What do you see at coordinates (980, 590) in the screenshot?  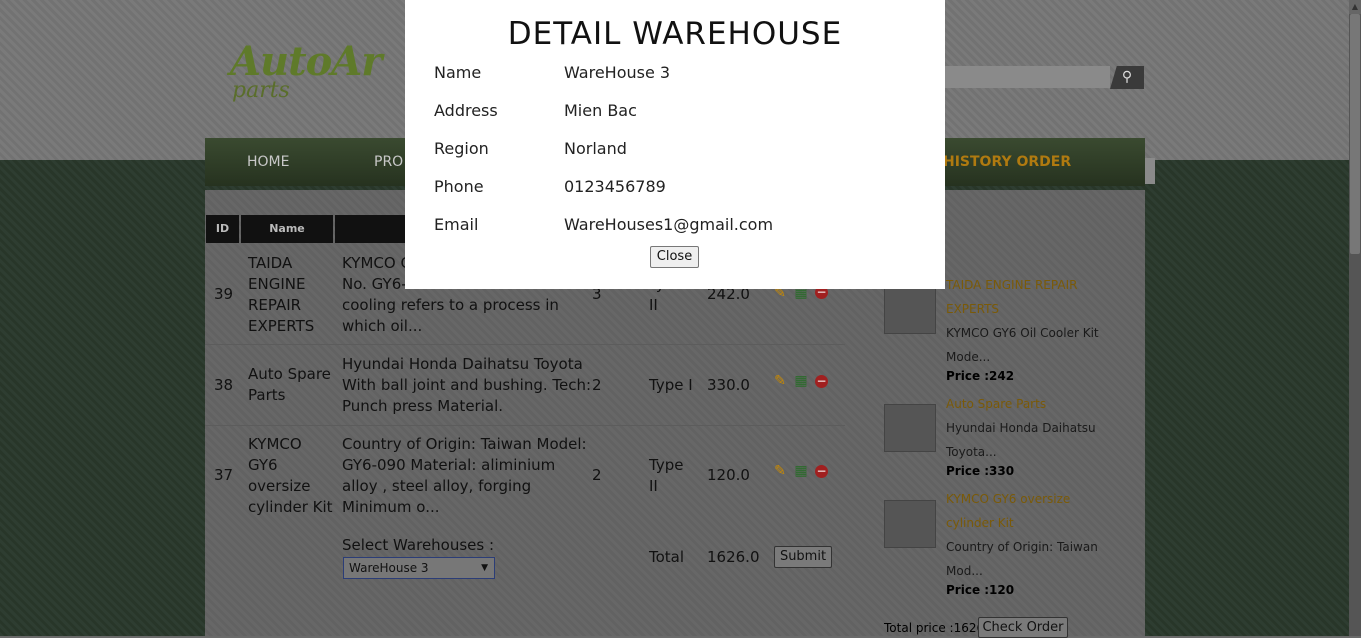 I see `cart-item-price: Price :120` at bounding box center [980, 590].